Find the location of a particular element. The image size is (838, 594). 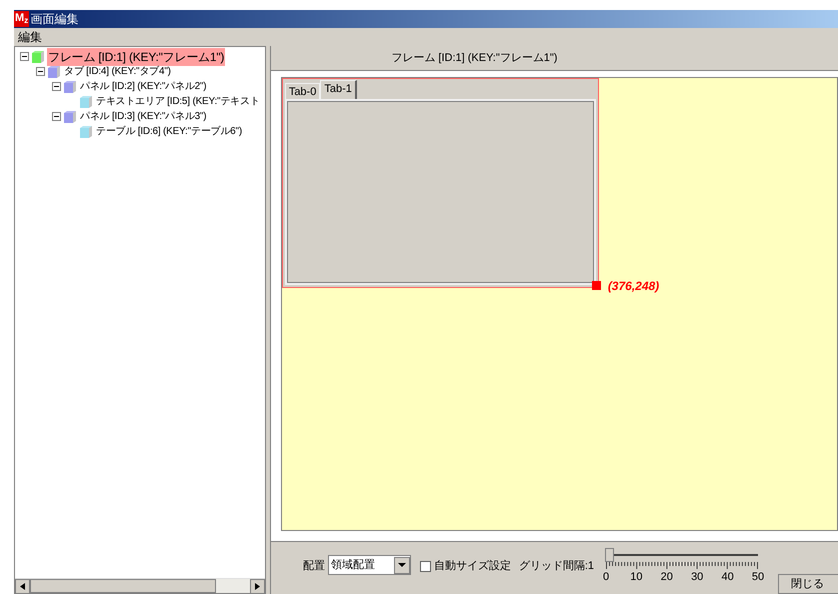

grid-spacing-label: グリッド間隔:1 is located at coordinates (556, 566).